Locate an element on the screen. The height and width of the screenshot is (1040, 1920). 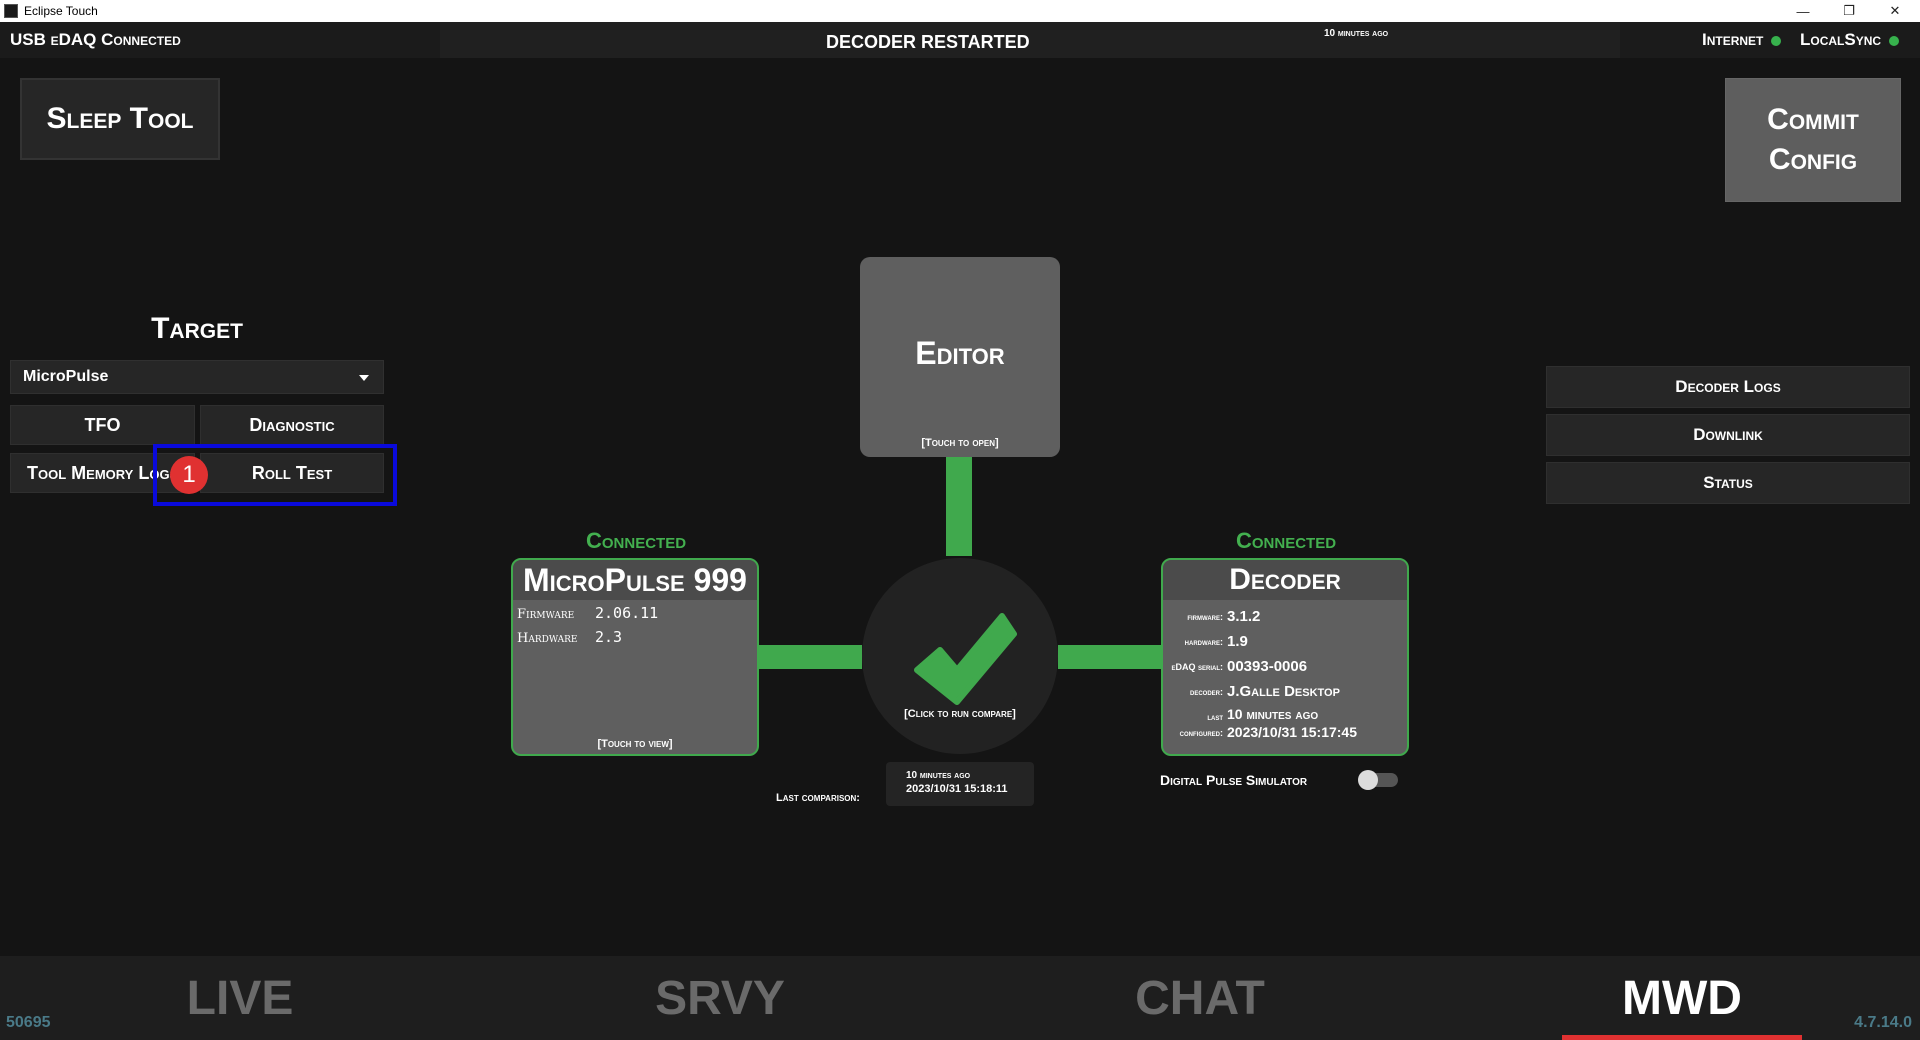
micropulse-status: Connected is located at coordinates (636, 540).